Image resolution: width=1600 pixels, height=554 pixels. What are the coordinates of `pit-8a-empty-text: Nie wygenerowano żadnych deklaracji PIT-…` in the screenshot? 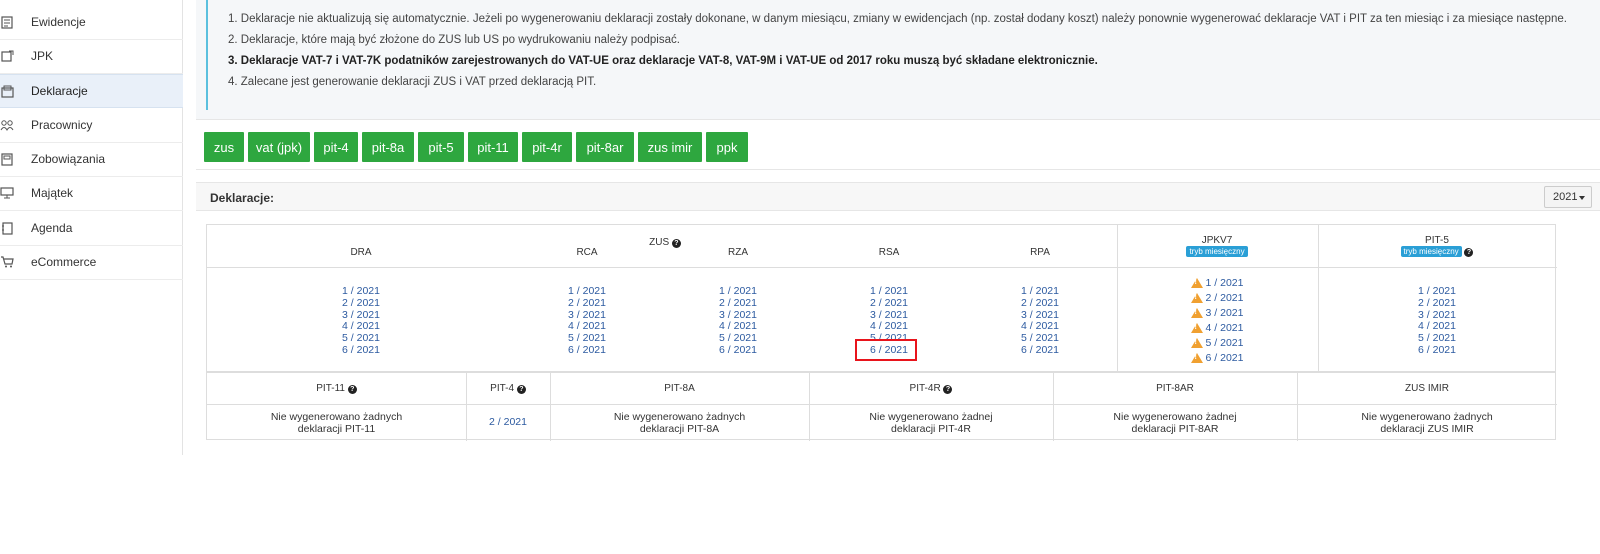 It's located at (679, 423).